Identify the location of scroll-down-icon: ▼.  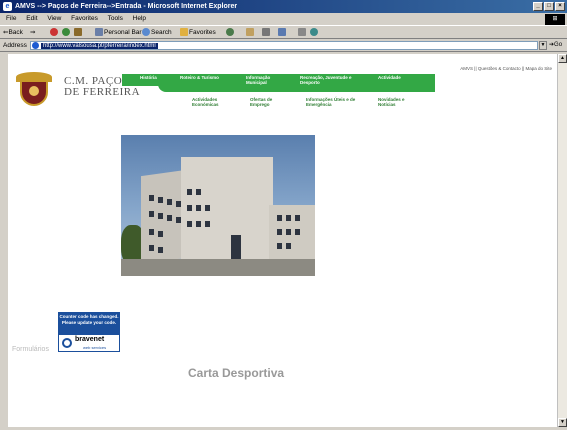
(562, 422).